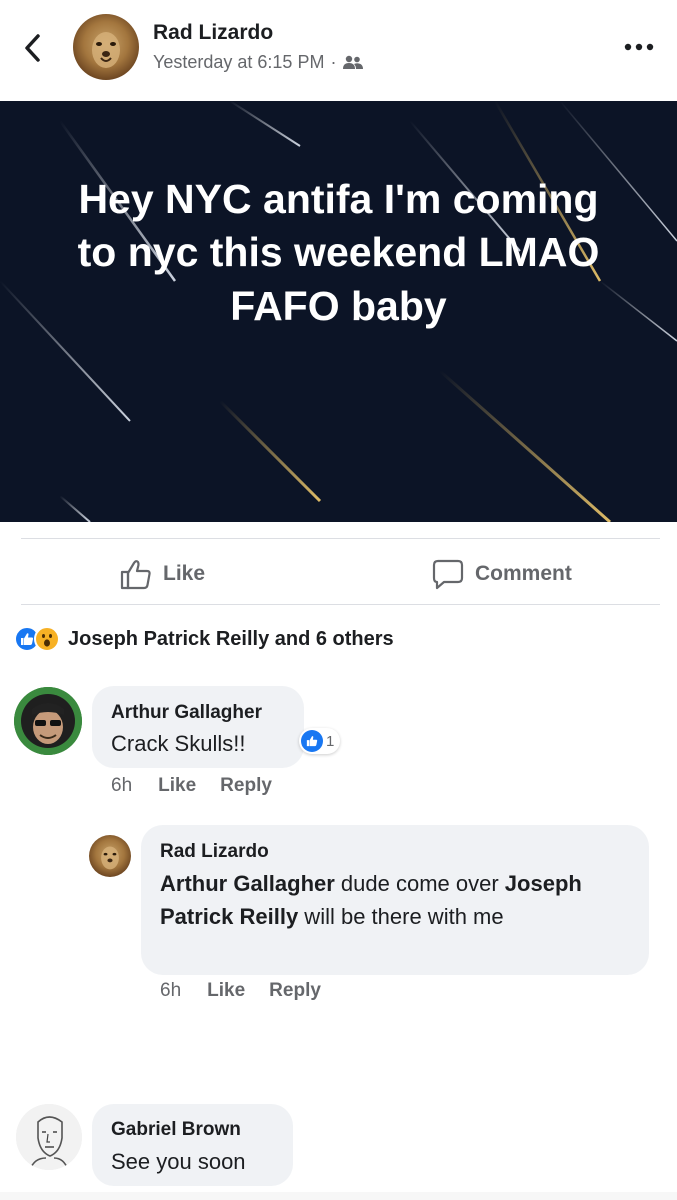 Image resolution: width=677 pixels, height=1200 pixels. I want to click on comment-author: Gabriel Brown, so click(176, 1130).